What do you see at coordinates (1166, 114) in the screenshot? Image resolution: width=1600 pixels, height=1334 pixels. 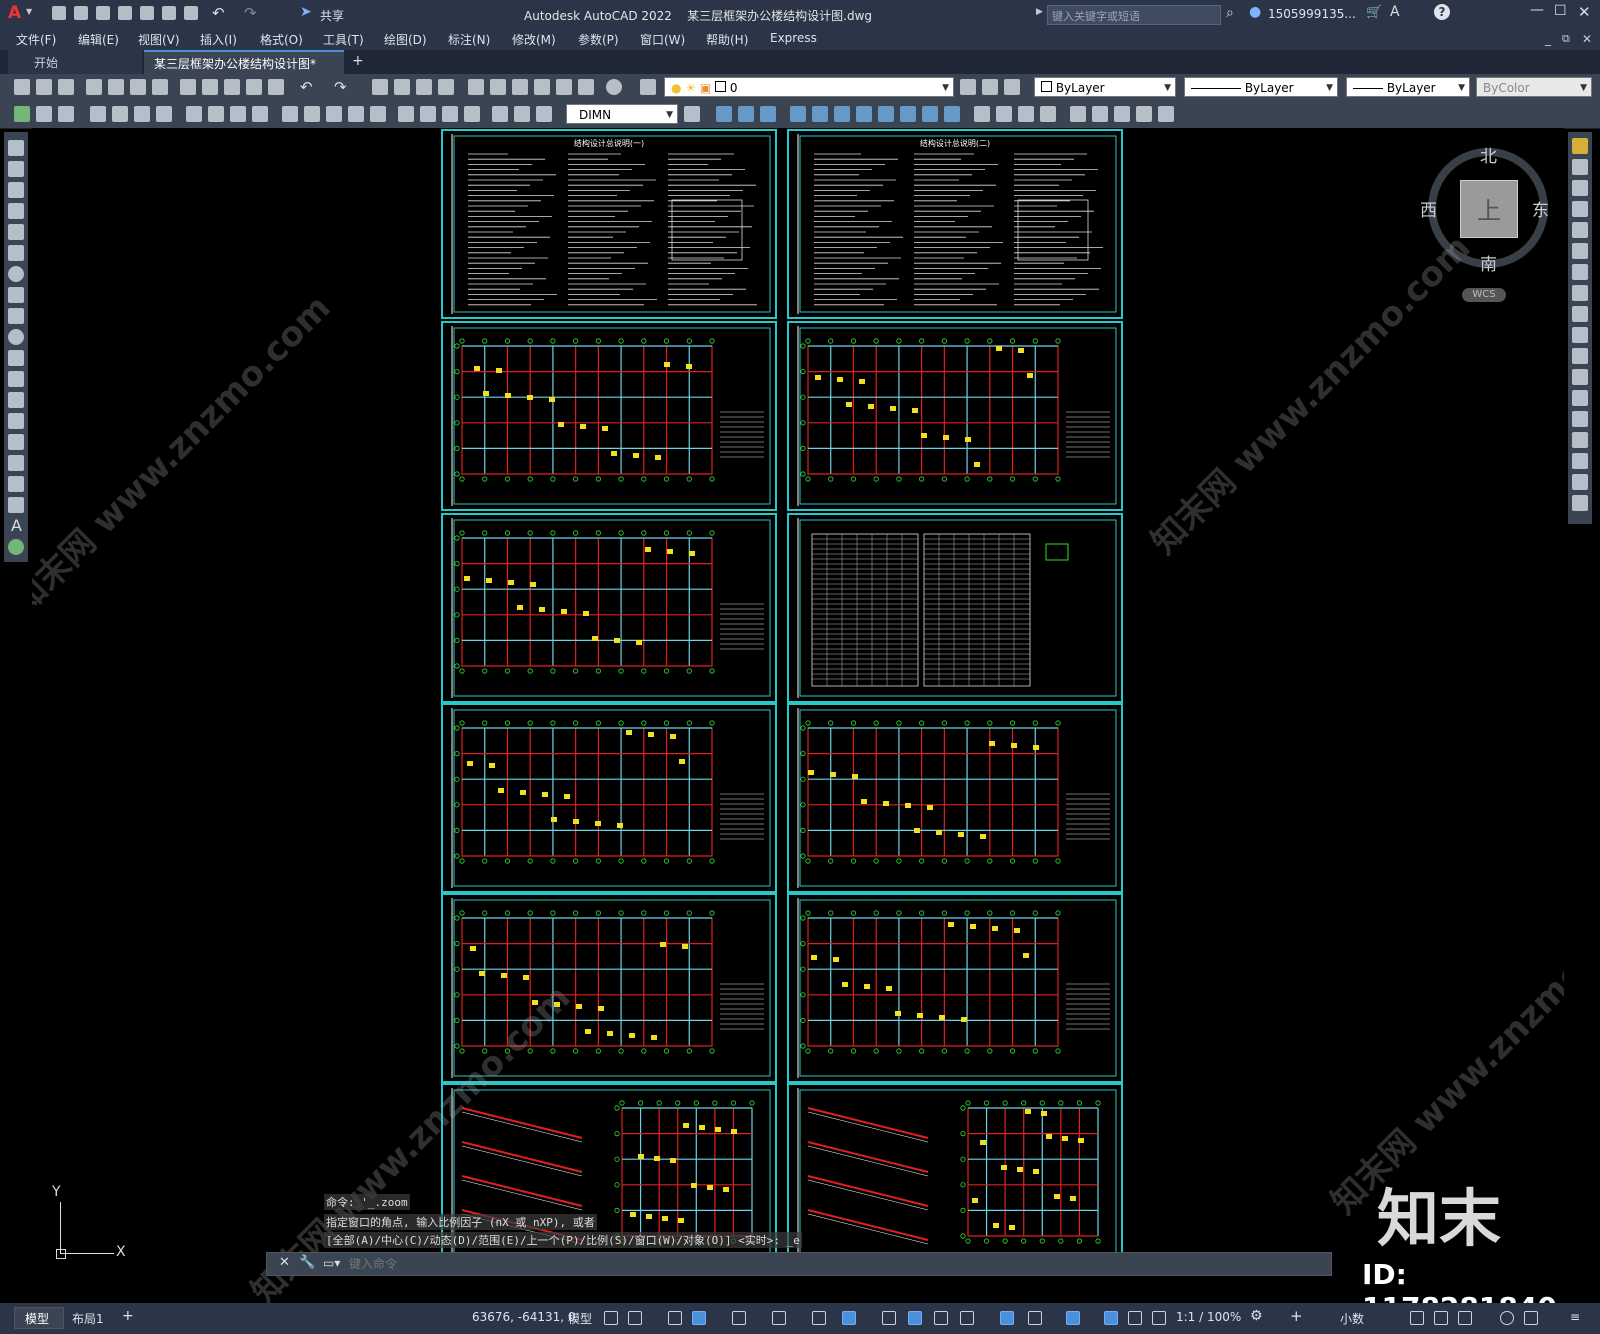 I see `modify-tool-20-icon` at bounding box center [1166, 114].